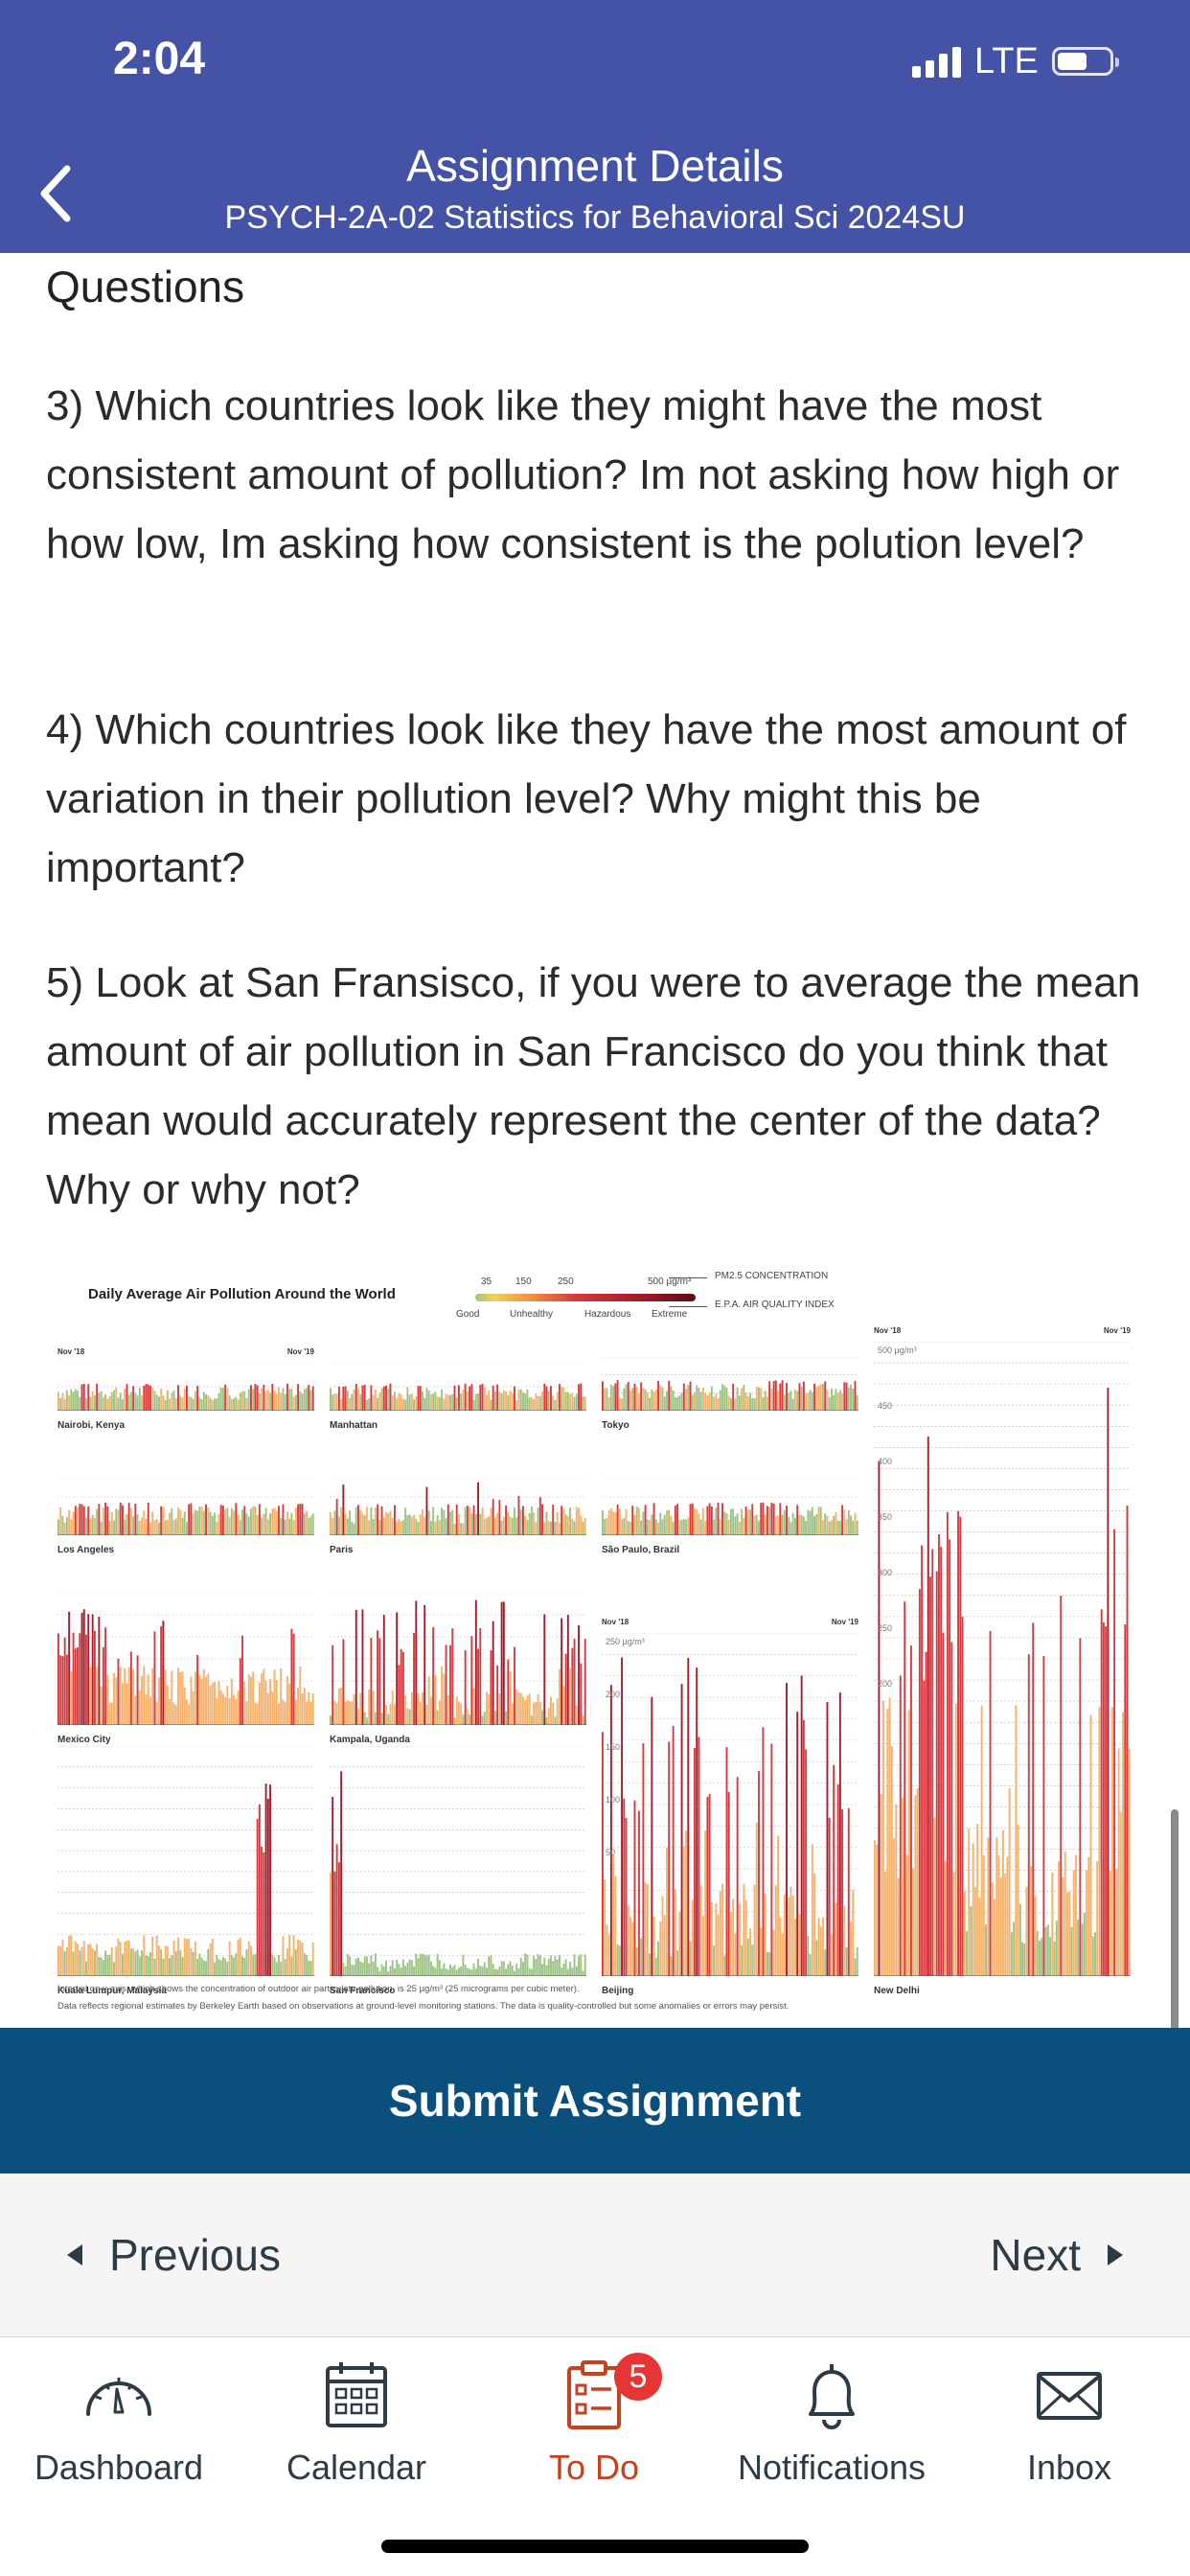  Describe the element at coordinates (1069, 2428) in the screenshot. I see `tab-inbox: Inbox` at that location.